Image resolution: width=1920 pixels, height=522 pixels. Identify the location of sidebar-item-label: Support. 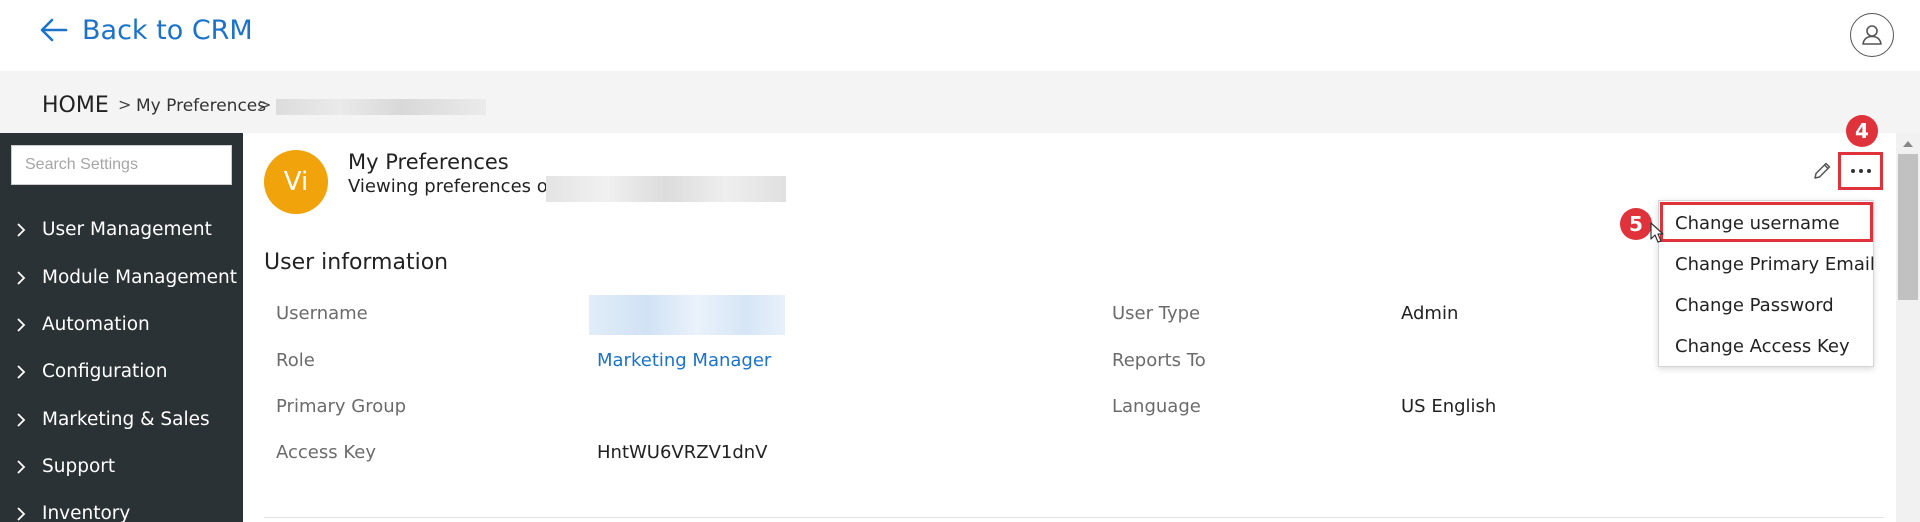
(79, 466).